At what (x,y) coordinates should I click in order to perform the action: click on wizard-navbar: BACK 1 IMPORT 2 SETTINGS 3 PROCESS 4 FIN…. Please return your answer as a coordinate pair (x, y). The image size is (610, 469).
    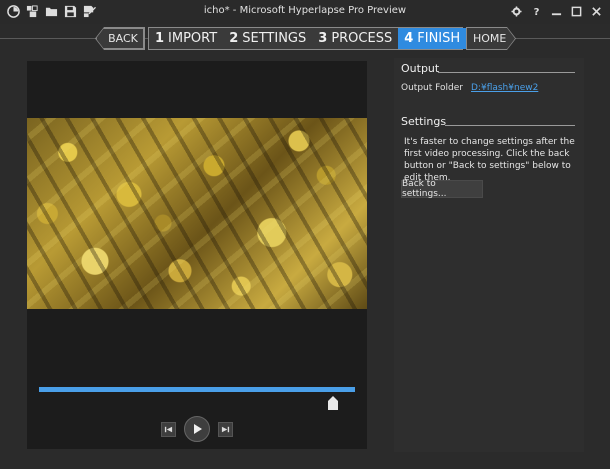
    Looking at the image, I should click on (305, 39).